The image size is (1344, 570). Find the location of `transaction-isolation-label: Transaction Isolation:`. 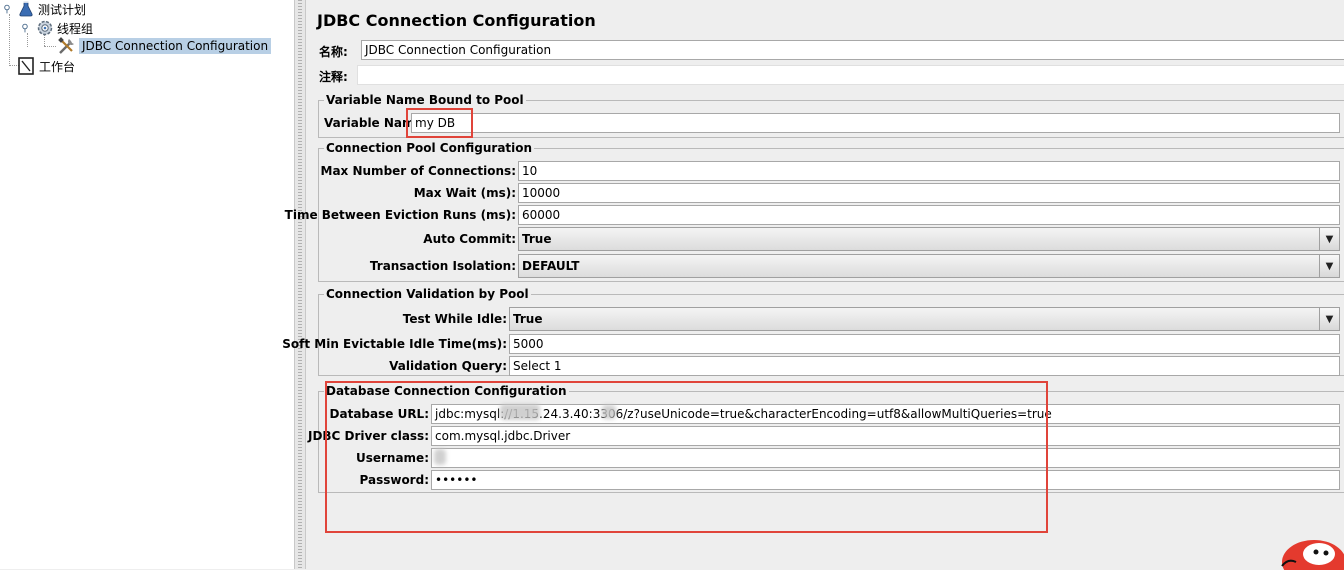

transaction-isolation-label: Transaction Isolation: is located at coordinates (442, 266).